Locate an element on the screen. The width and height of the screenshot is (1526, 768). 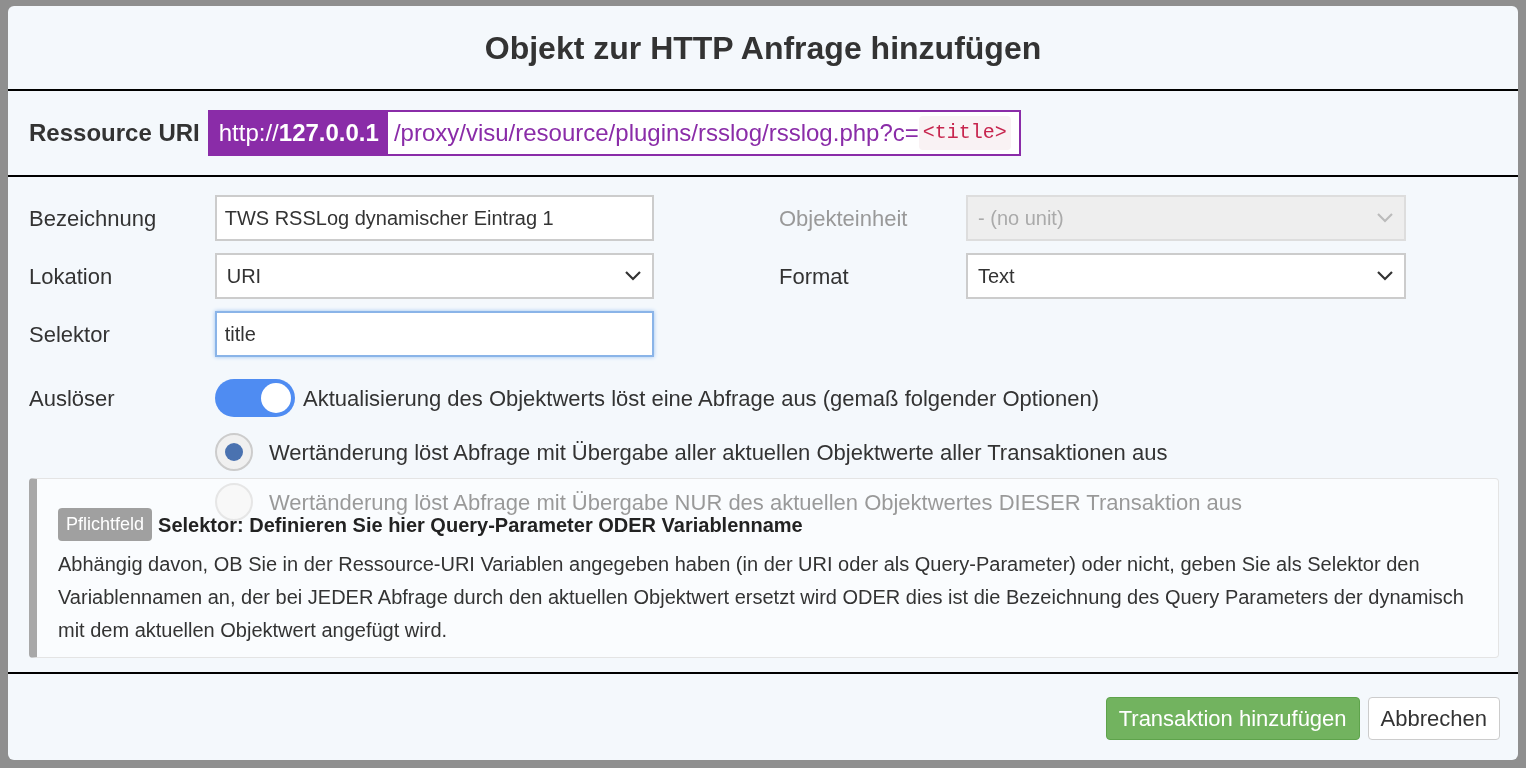
field-label: Bezeichnung is located at coordinates (93, 218).